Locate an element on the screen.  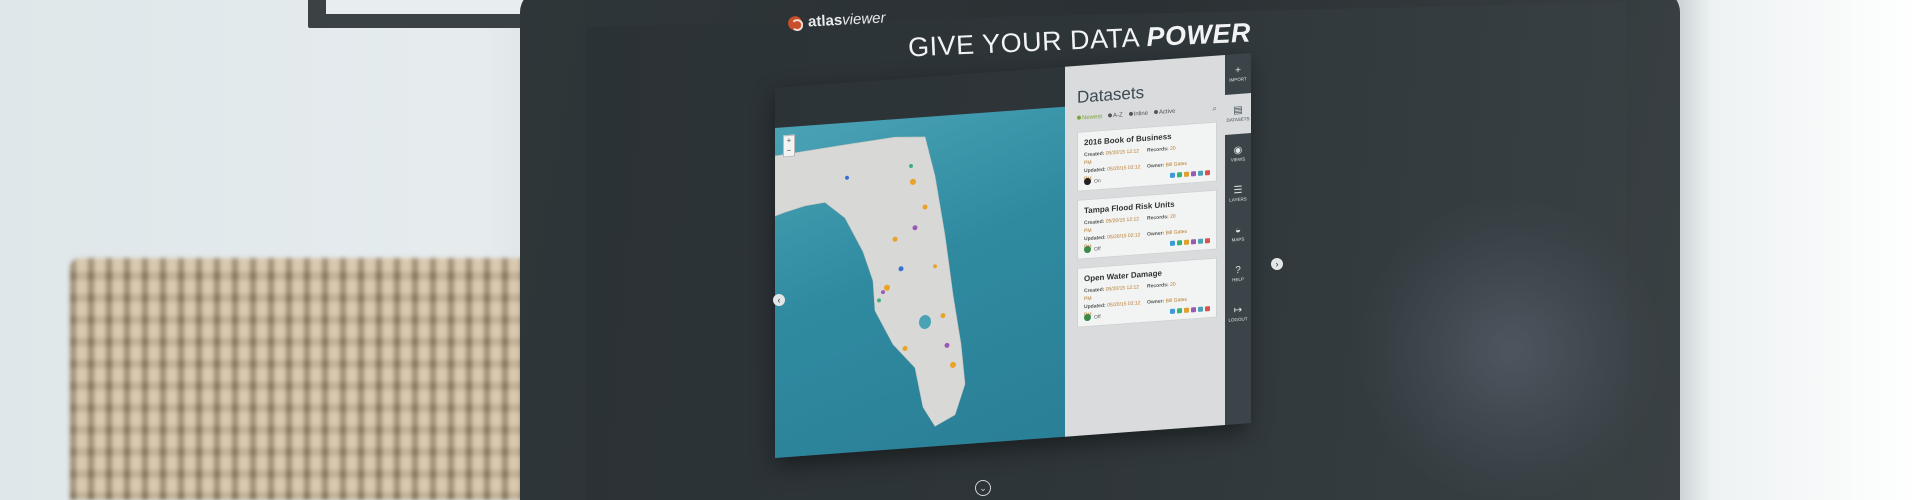
carousel-next-button: › is located at coordinates (1277, 264).